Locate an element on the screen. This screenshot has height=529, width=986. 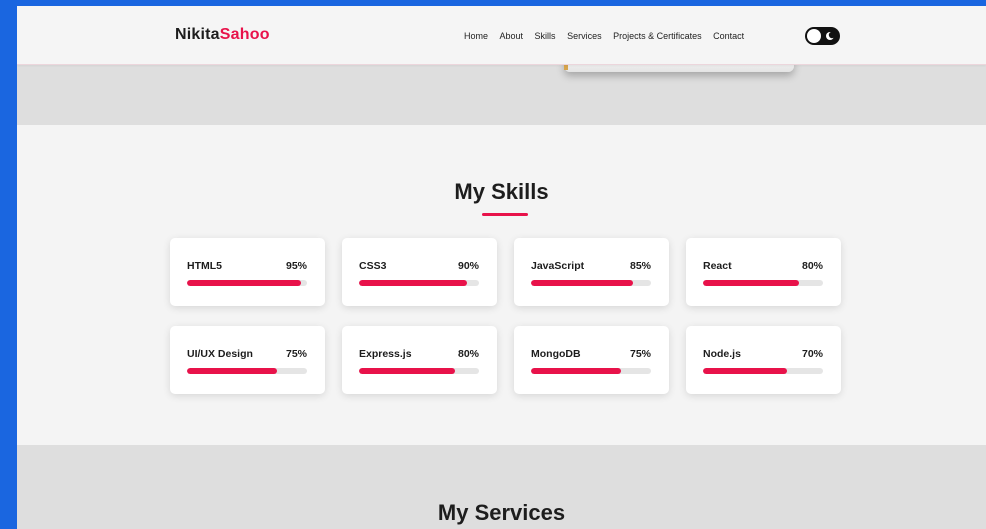
hero-section-bottom is located at coordinates (501, 94).